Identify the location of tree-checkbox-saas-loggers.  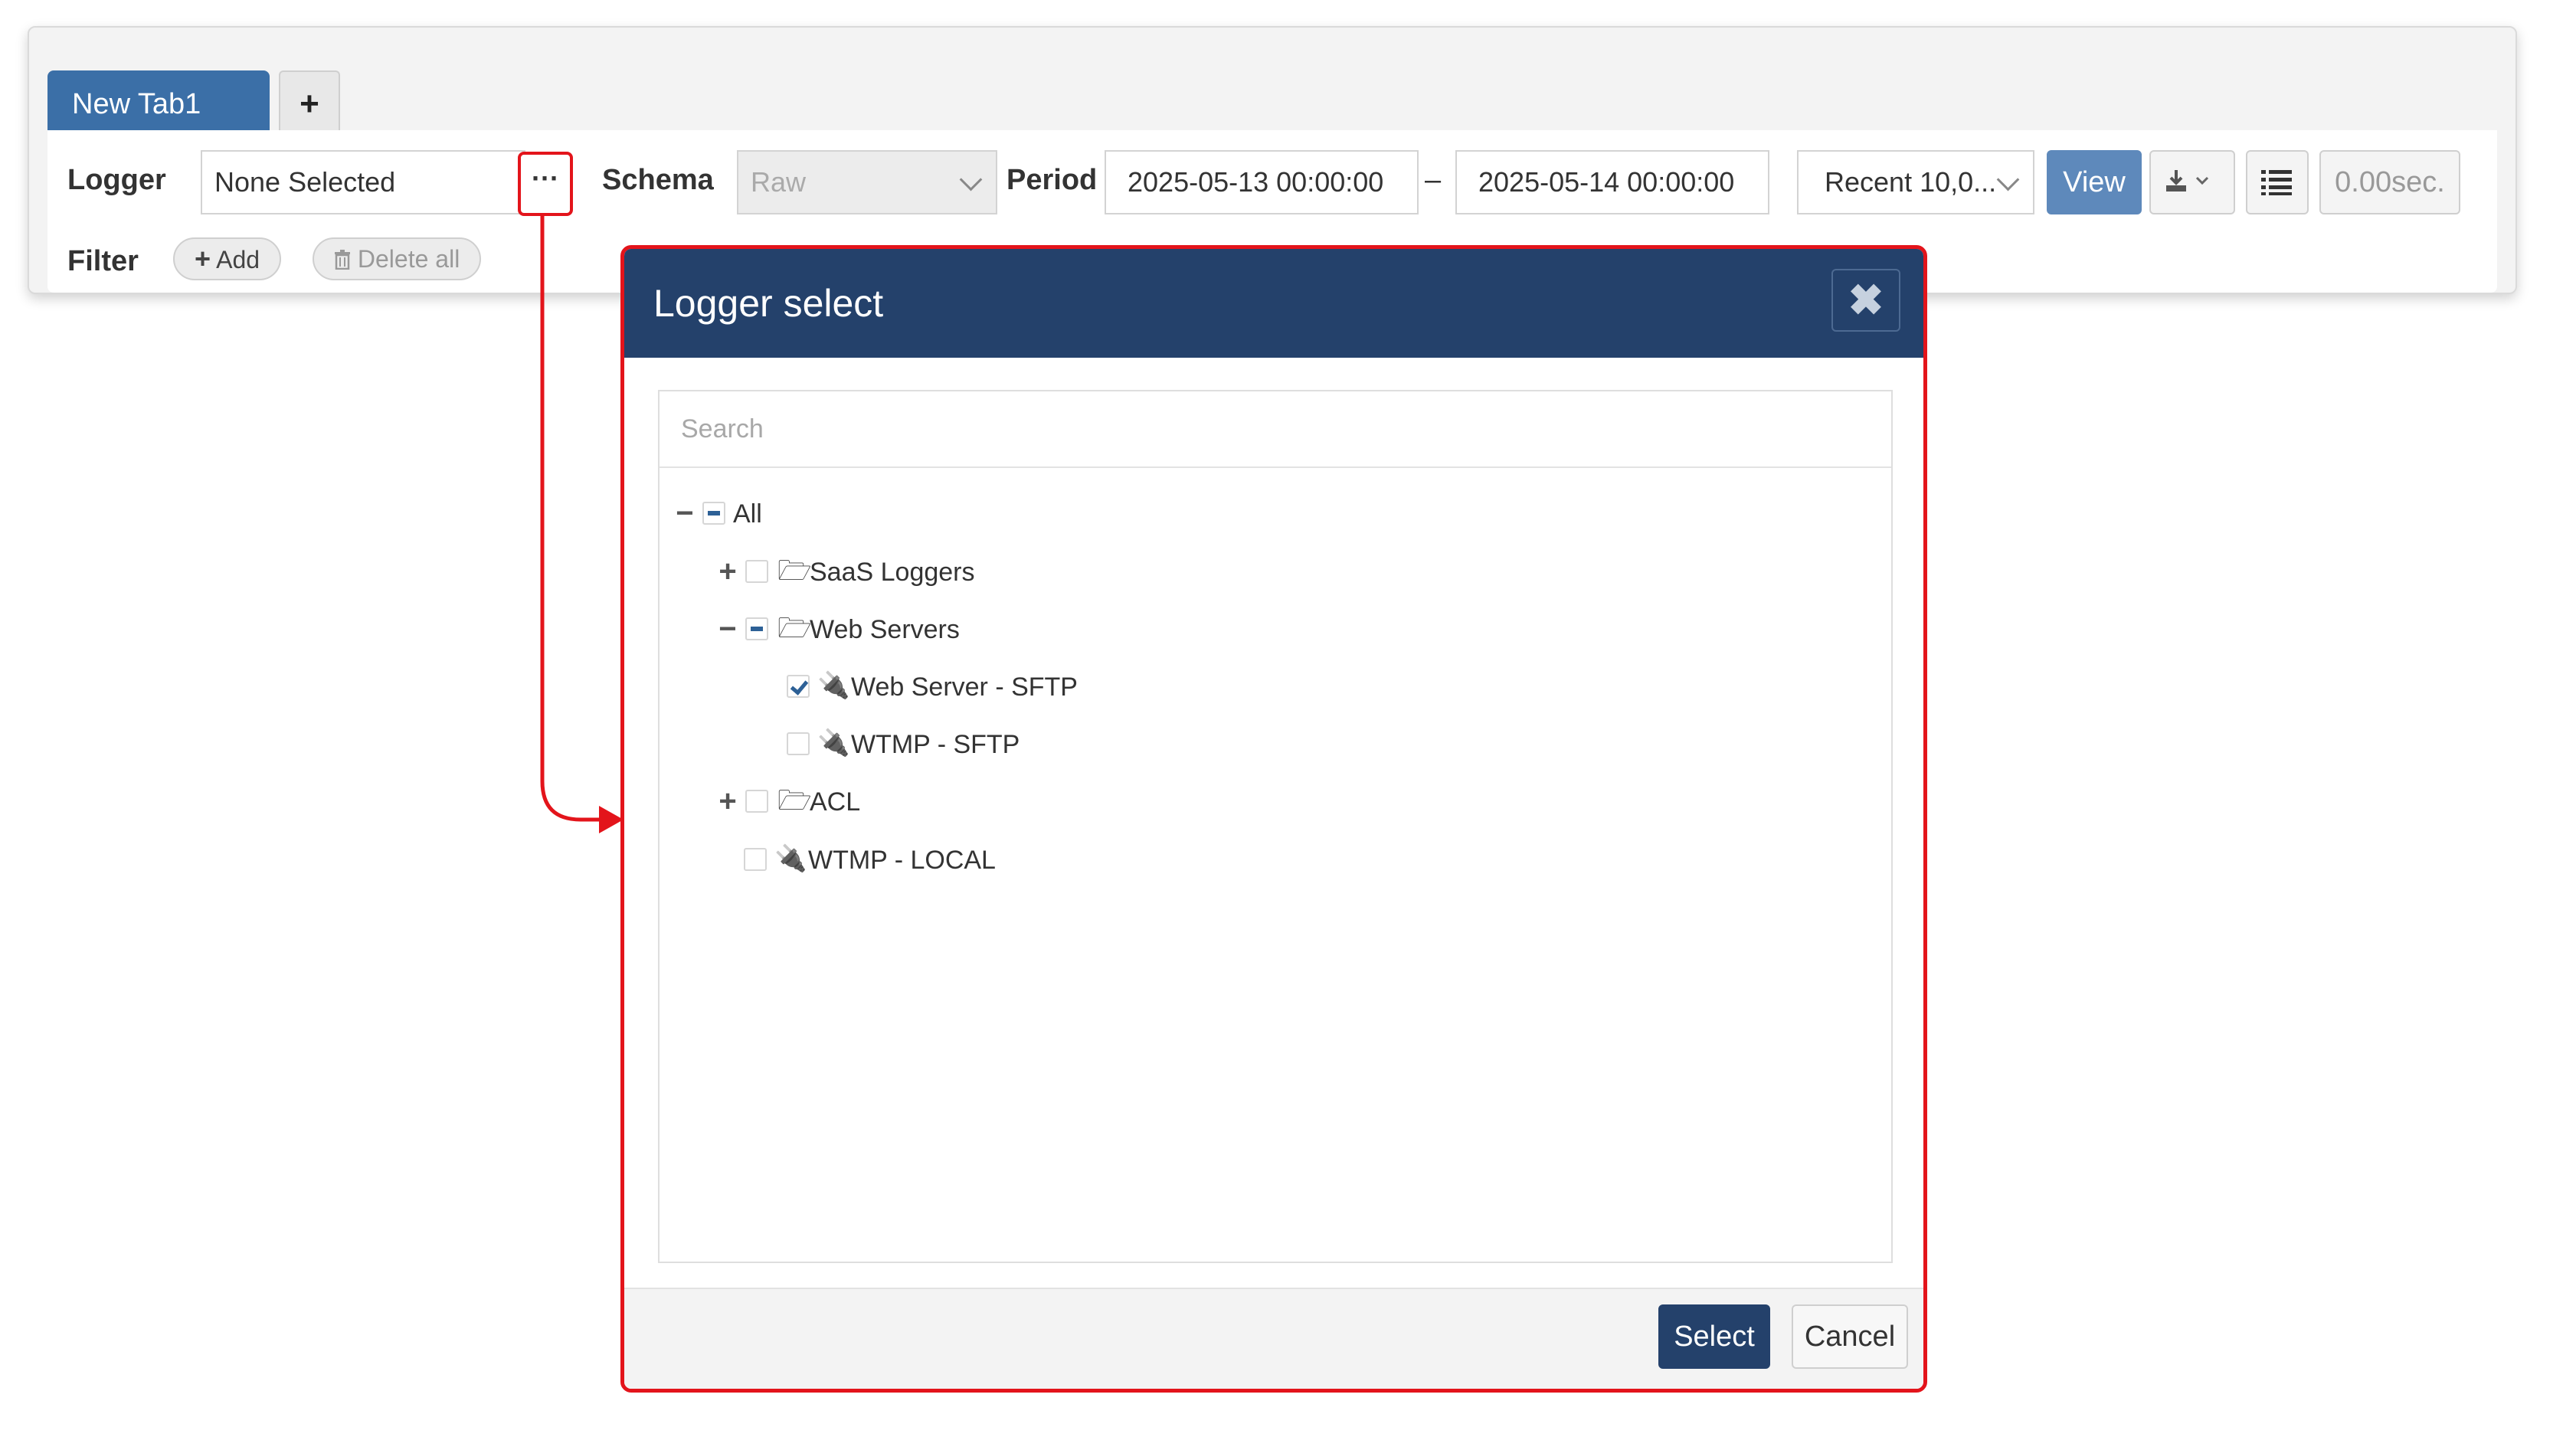
(756, 571).